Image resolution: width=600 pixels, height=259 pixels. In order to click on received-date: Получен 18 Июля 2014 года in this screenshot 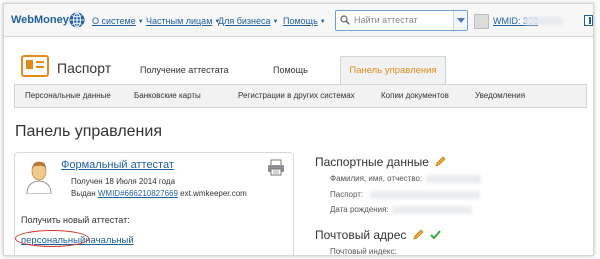, I will do `click(123, 181)`.